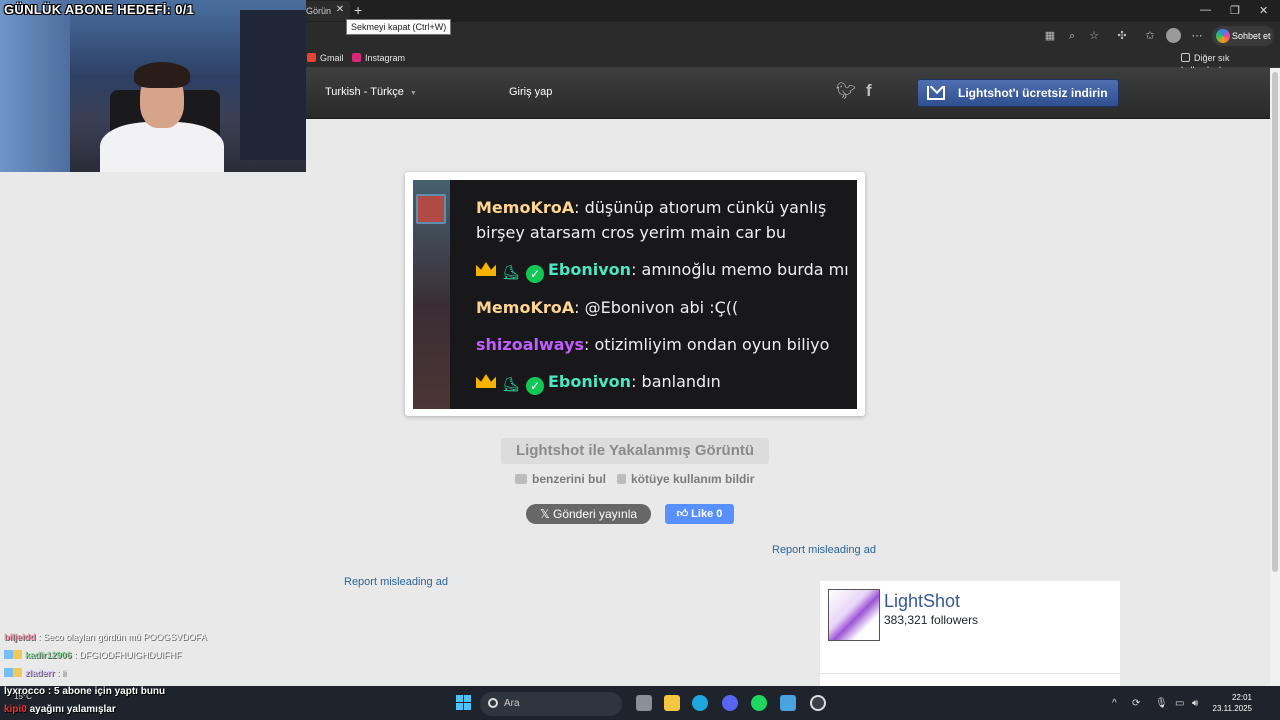 The width and height of the screenshot is (1280, 720). I want to click on download-icon, so click(936, 93).